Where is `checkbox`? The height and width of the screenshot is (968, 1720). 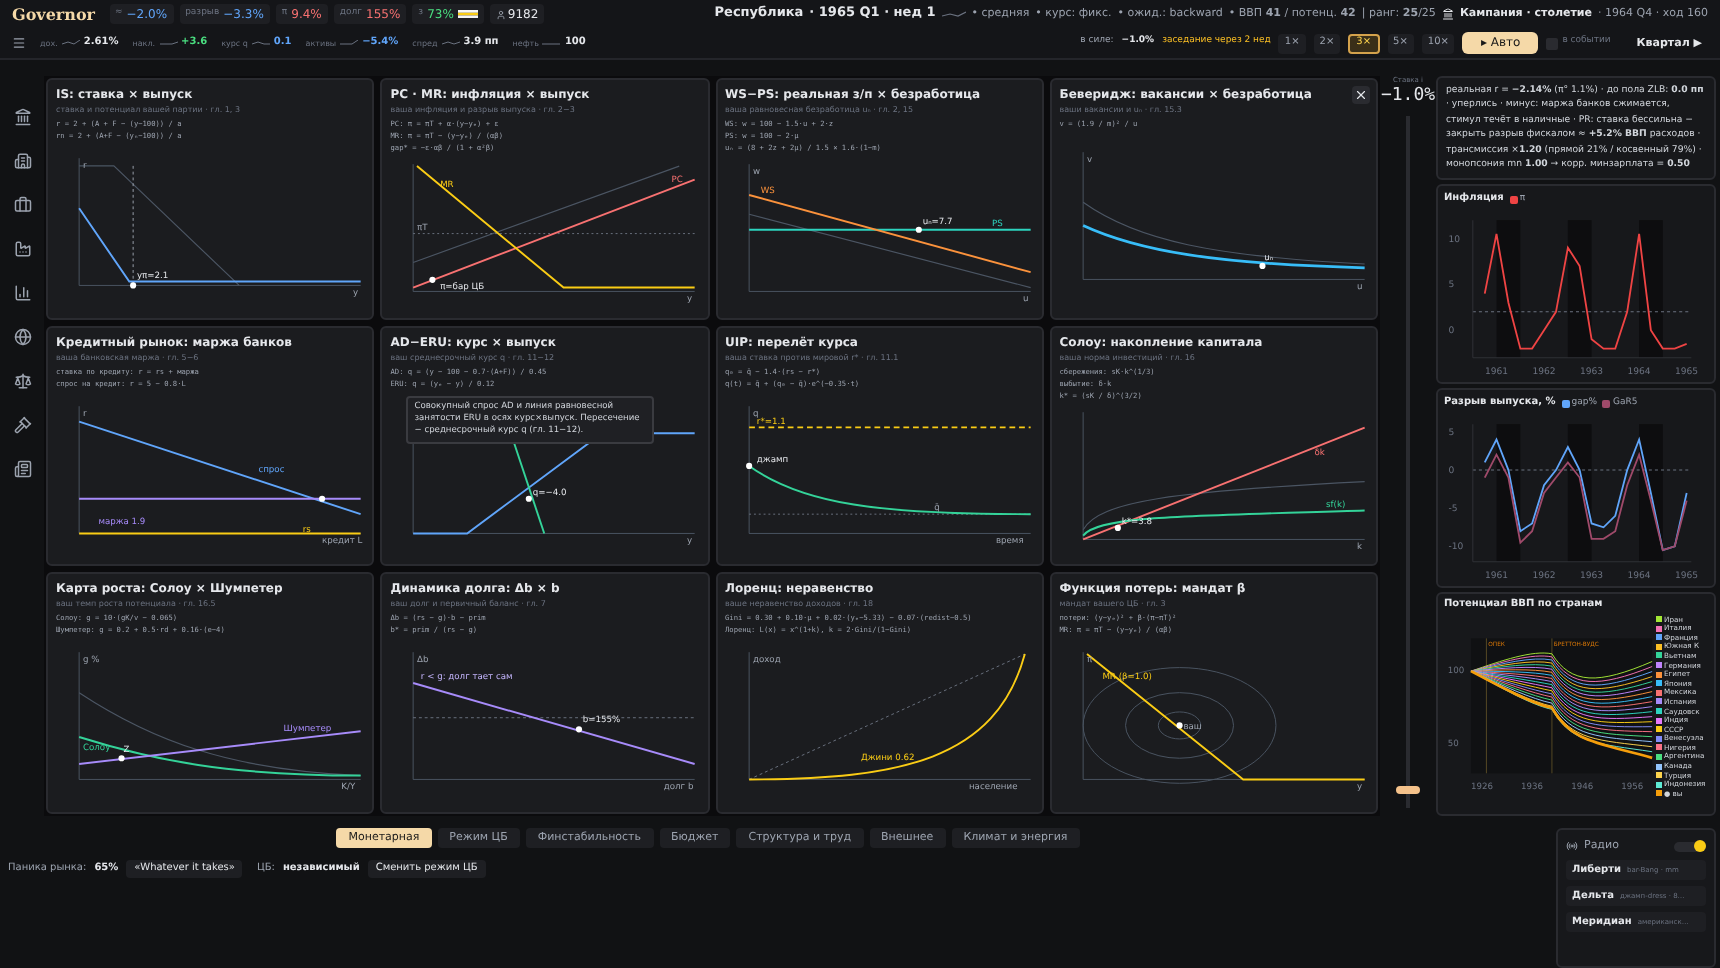
checkbox is located at coordinates (1552, 43).